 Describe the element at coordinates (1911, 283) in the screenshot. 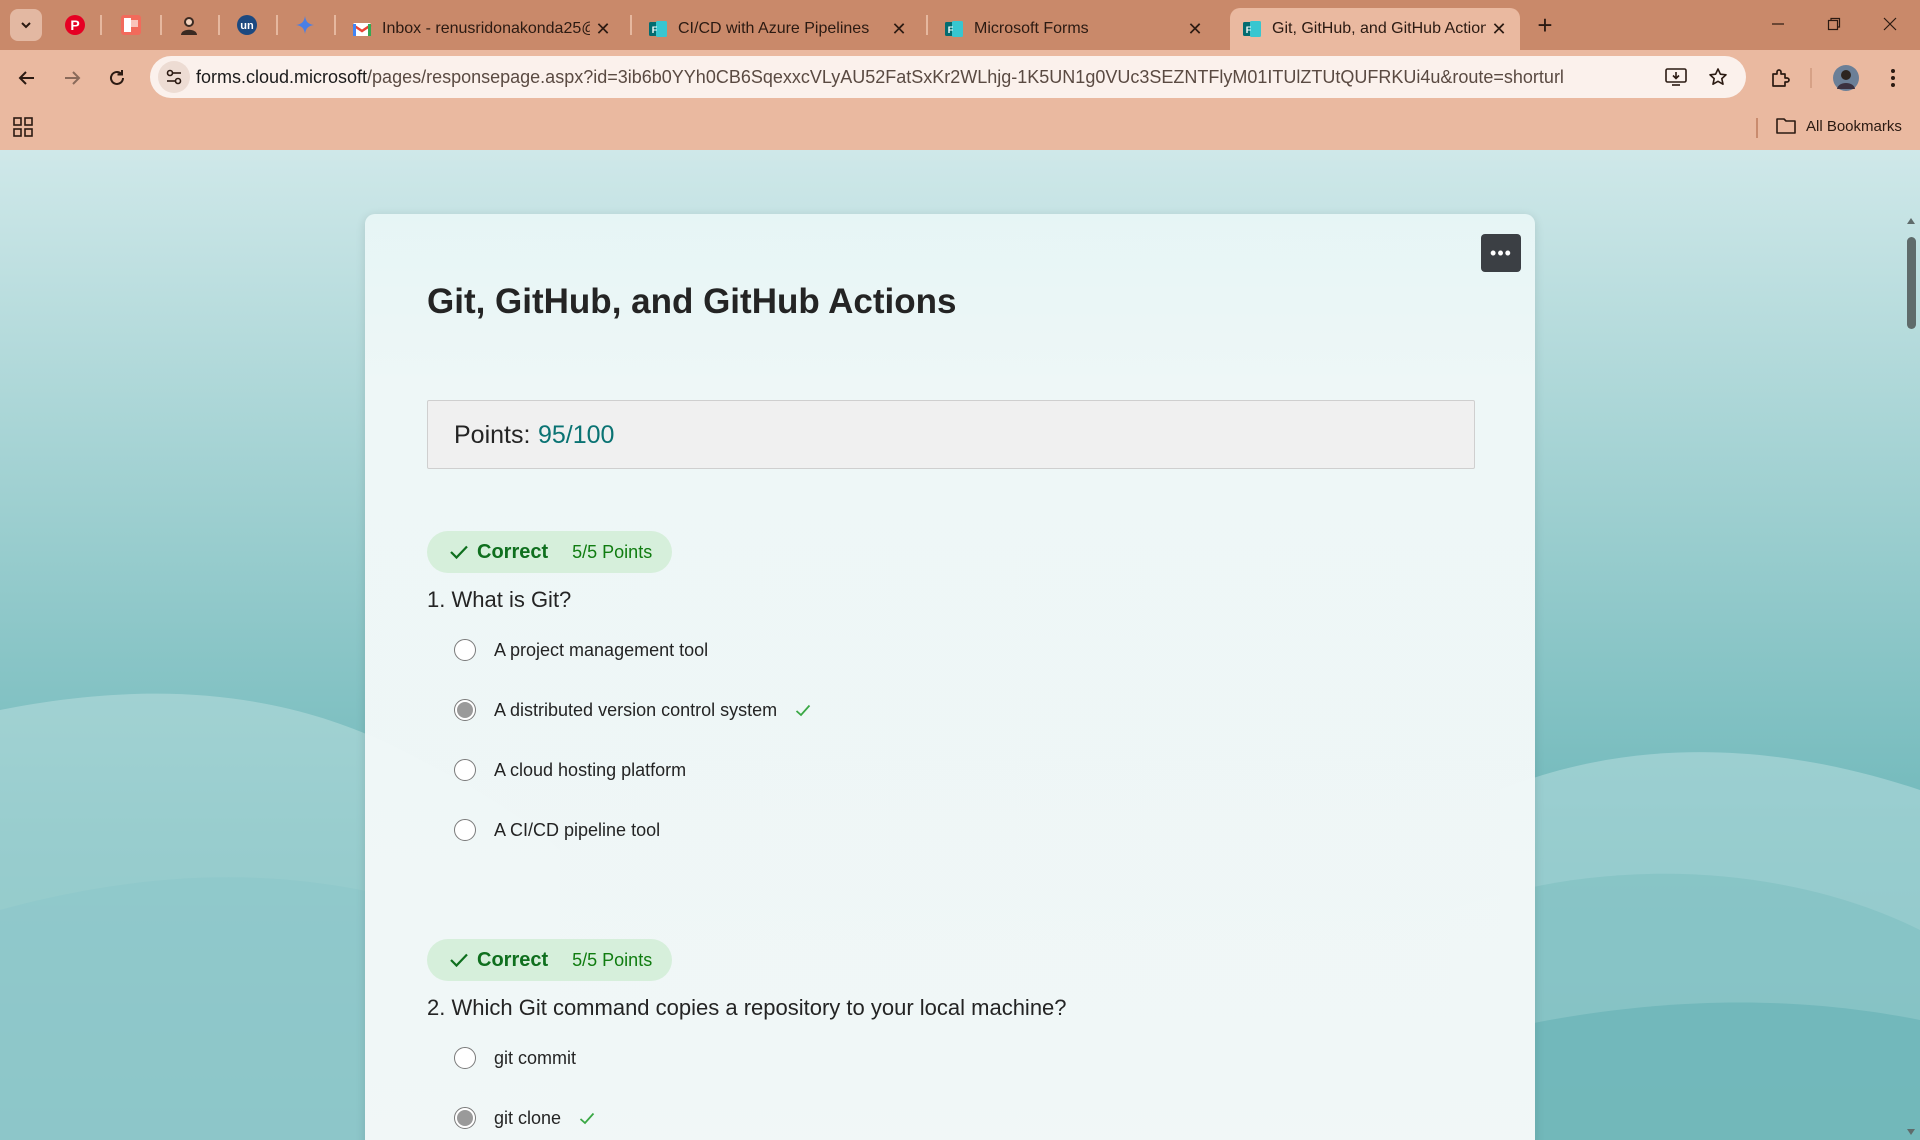

I see `scrollbar-thumb` at that location.